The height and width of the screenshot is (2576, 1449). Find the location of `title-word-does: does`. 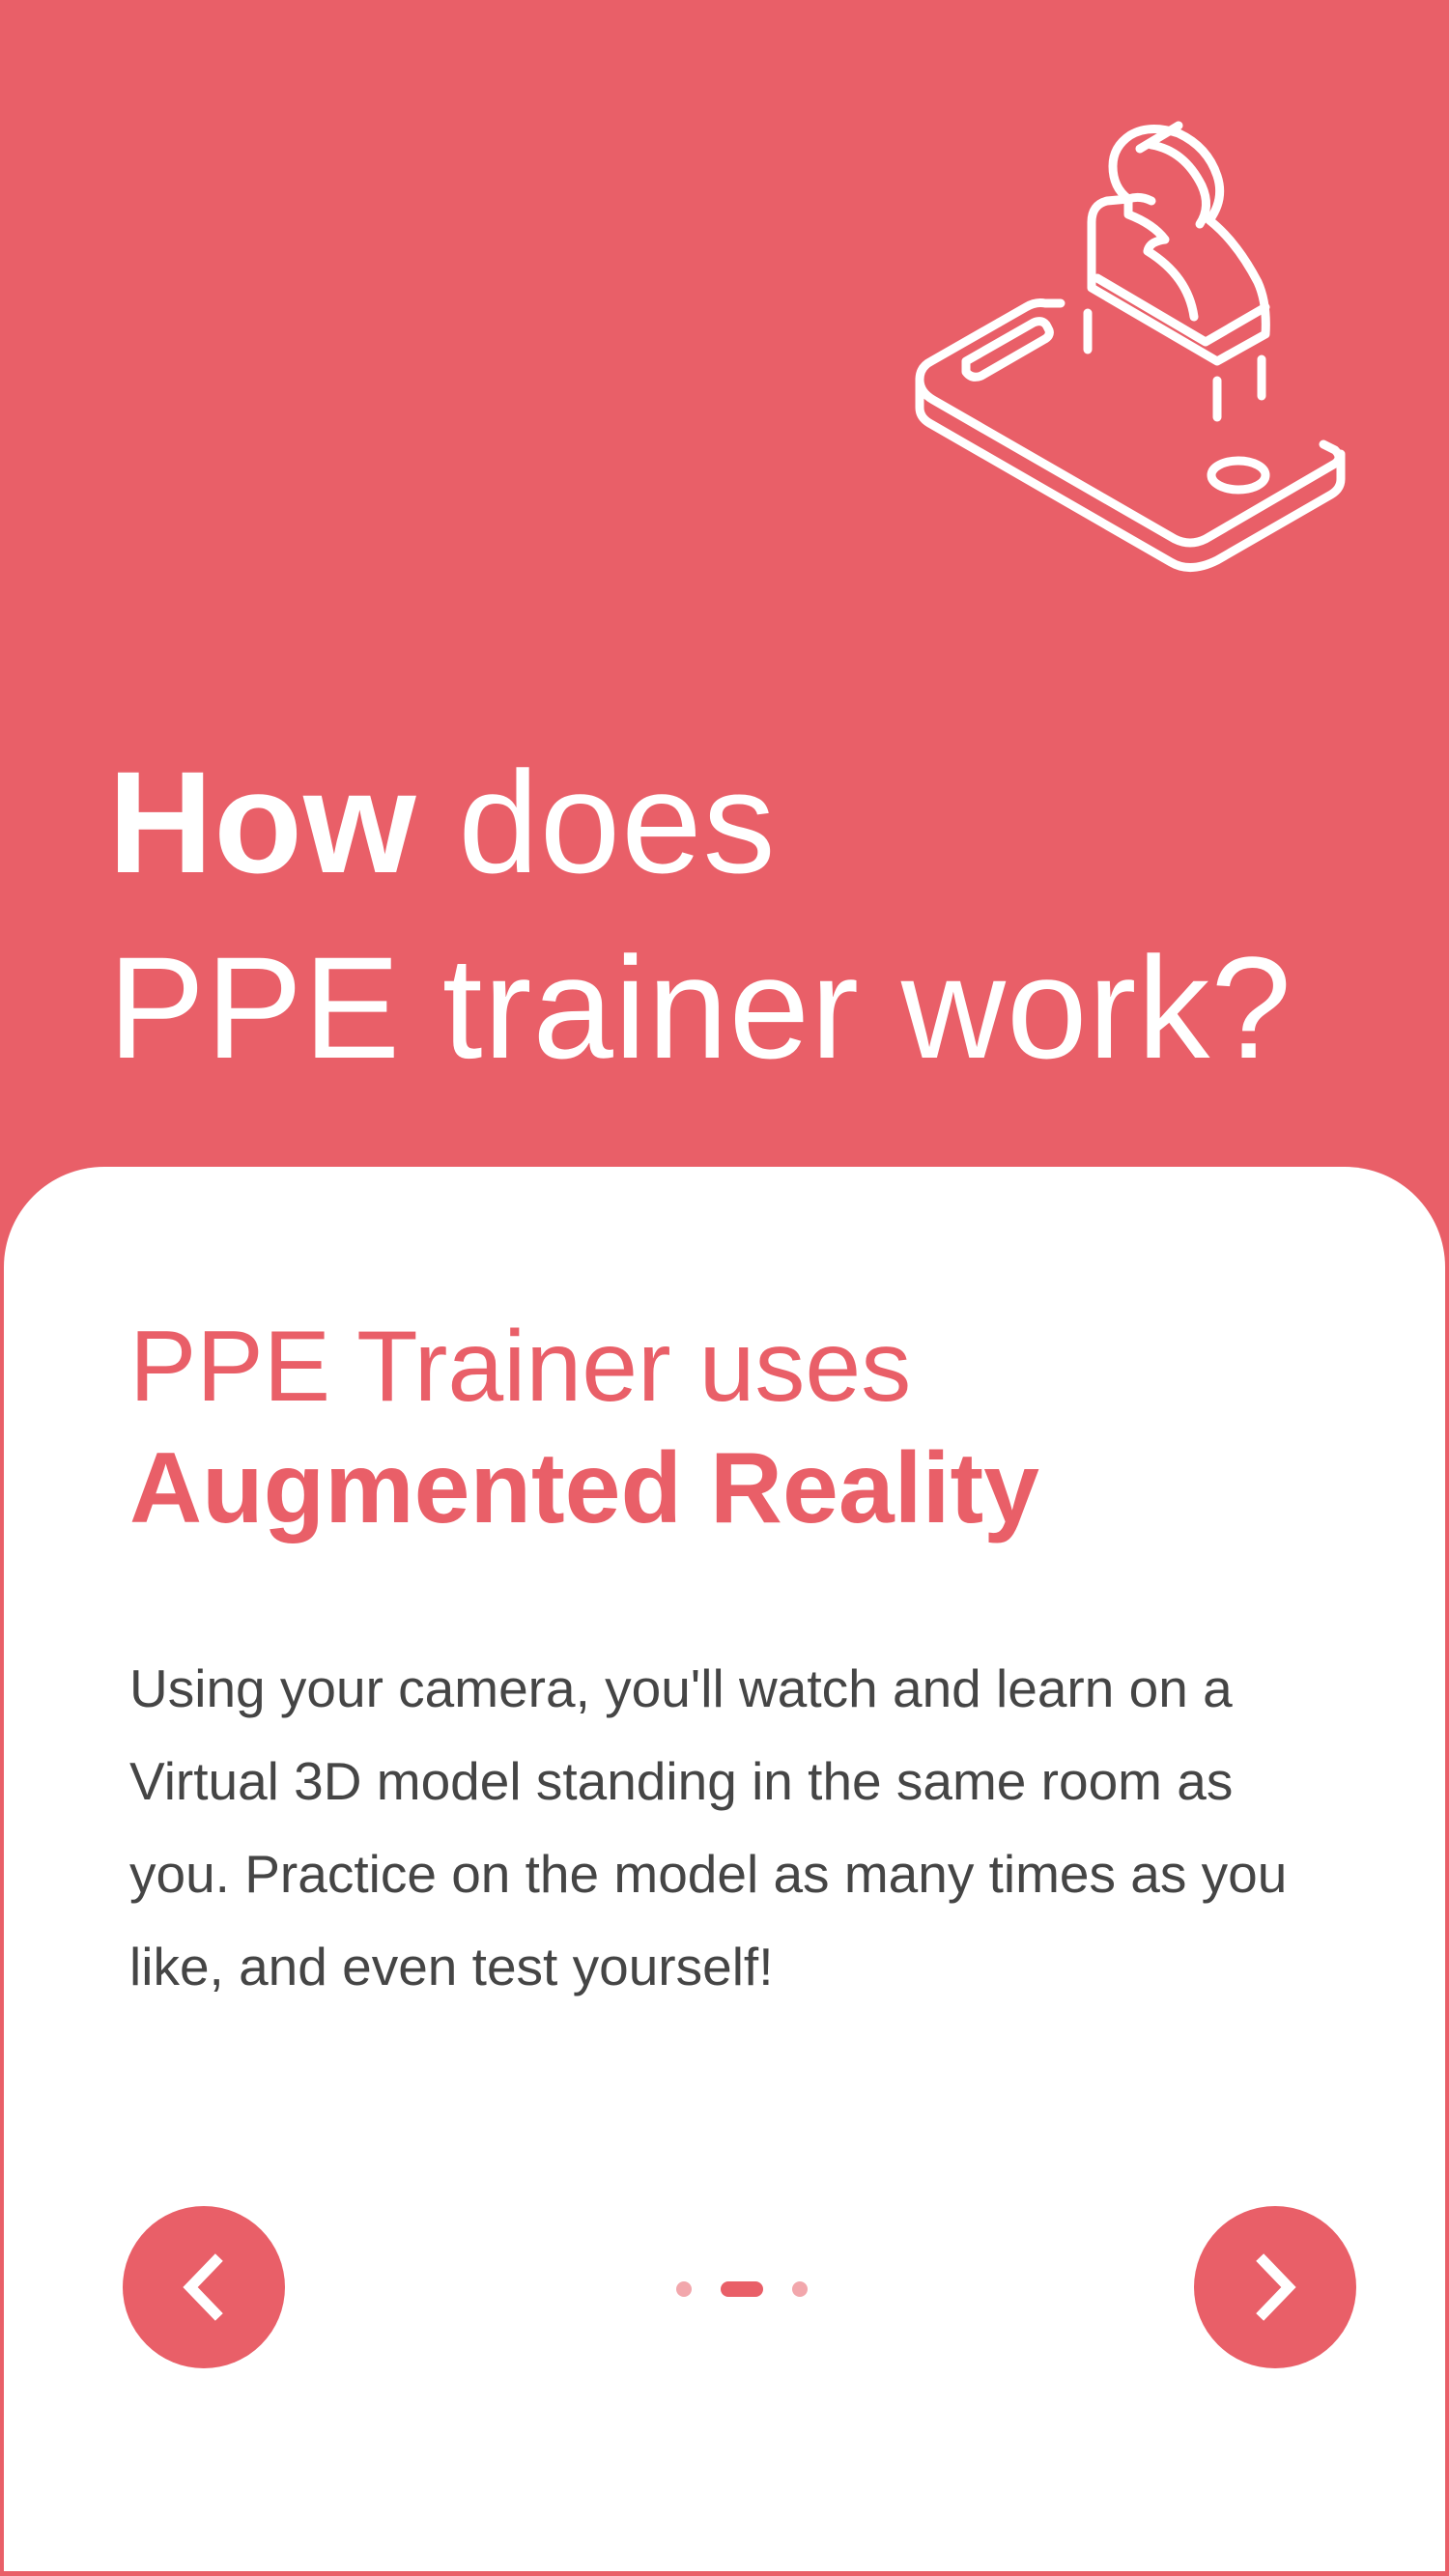

title-word-does: does is located at coordinates (617, 822).